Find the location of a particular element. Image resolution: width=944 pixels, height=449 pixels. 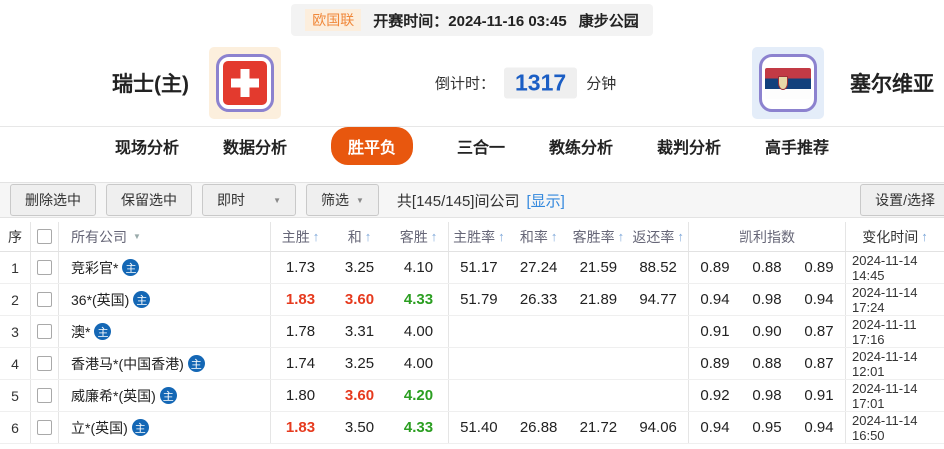

odds-value: 3.50 is located at coordinates (359, 427).